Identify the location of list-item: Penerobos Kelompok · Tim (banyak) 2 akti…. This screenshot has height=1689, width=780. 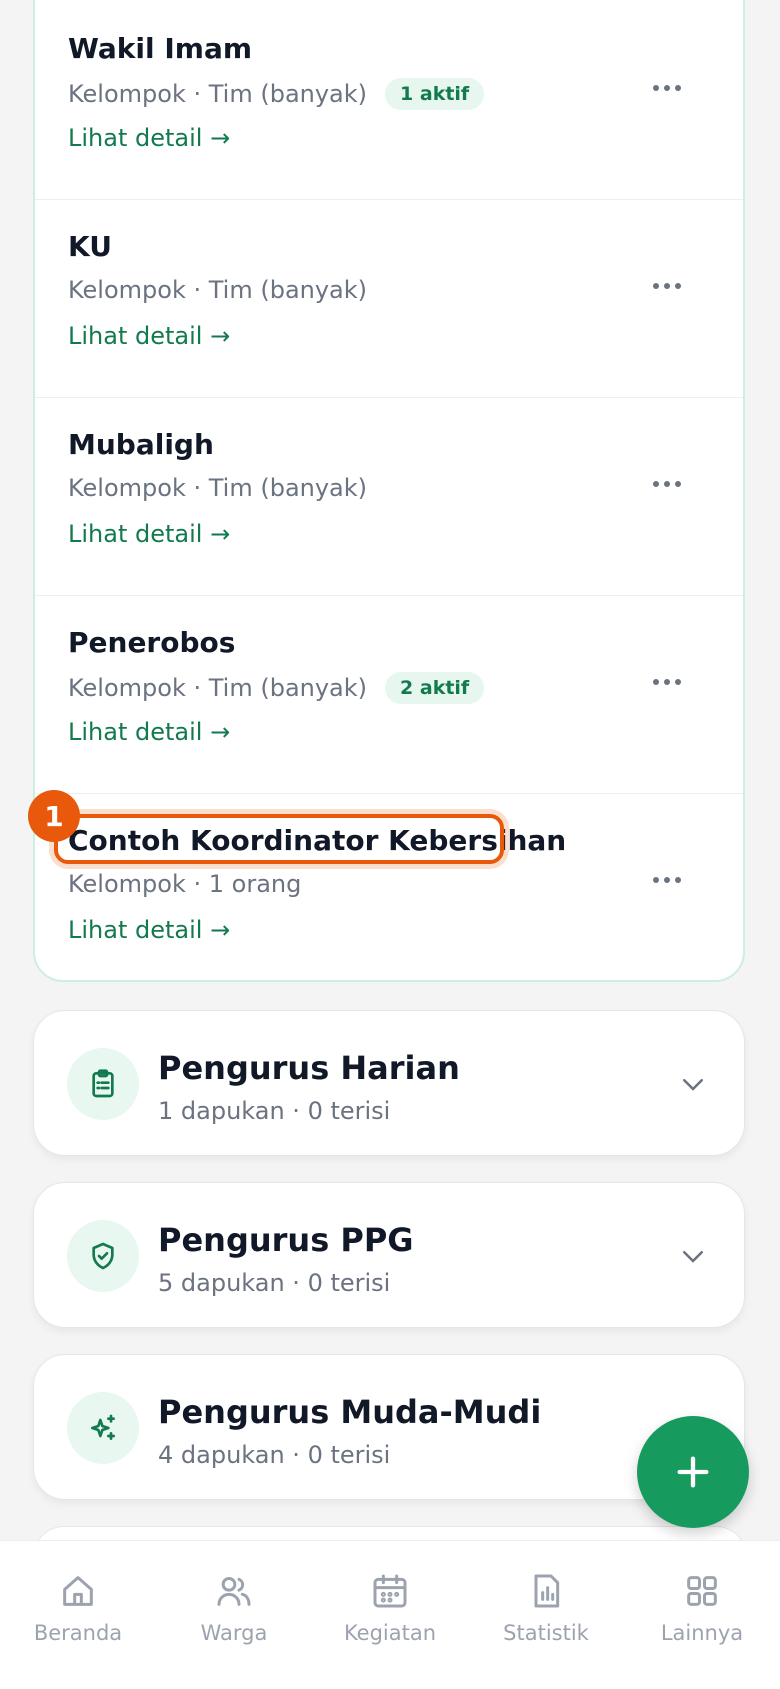
(389, 695).